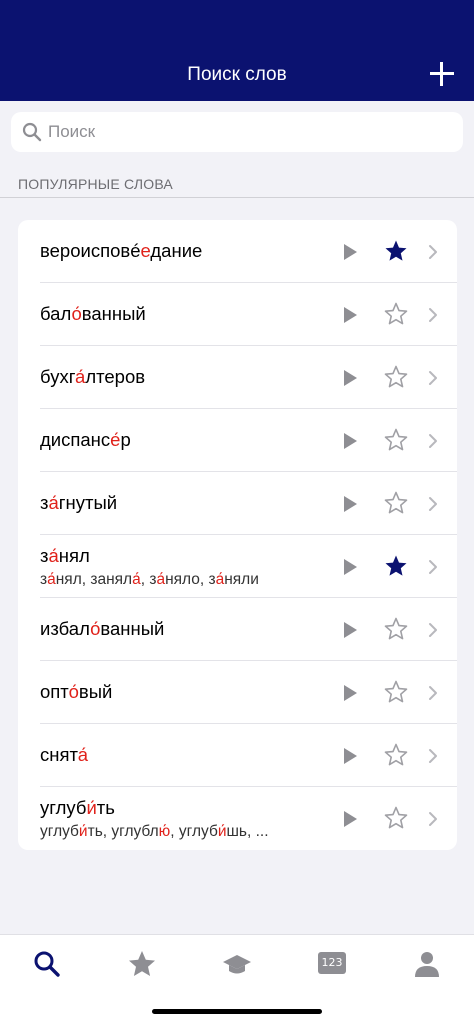 This screenshot has height=1026, width=474. Describe the element at coordinates (77, 807) in the screenshot. I see `word-text: углуби́ть` at that location.